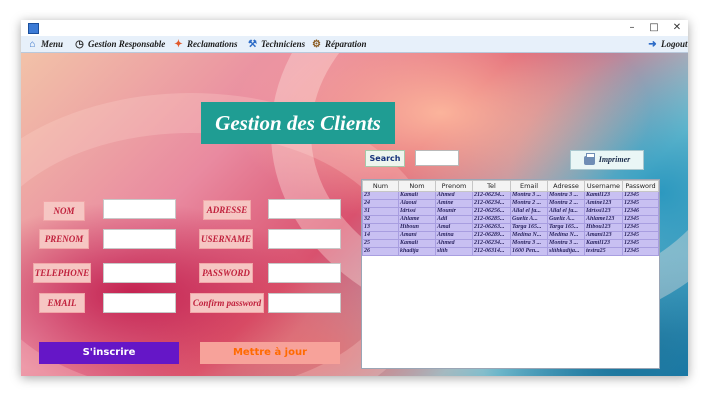 This screenshot has height=418, width=728. Describe the element at coordinates (298, 123) in the screenshot. I see `page-title: Gestion des Clients` at that location.